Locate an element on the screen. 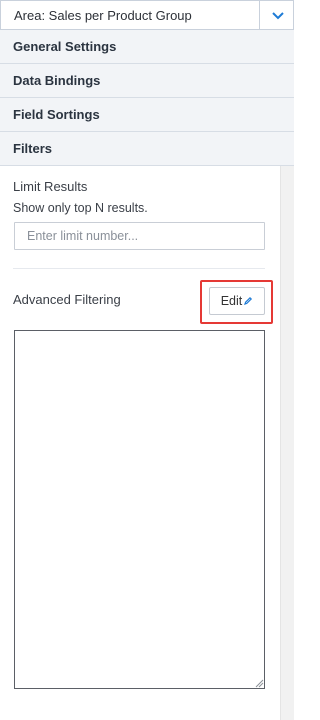 The width and height of the screenshot is (320, 720). section-filters: Filters is located at coordinates (147, 149).